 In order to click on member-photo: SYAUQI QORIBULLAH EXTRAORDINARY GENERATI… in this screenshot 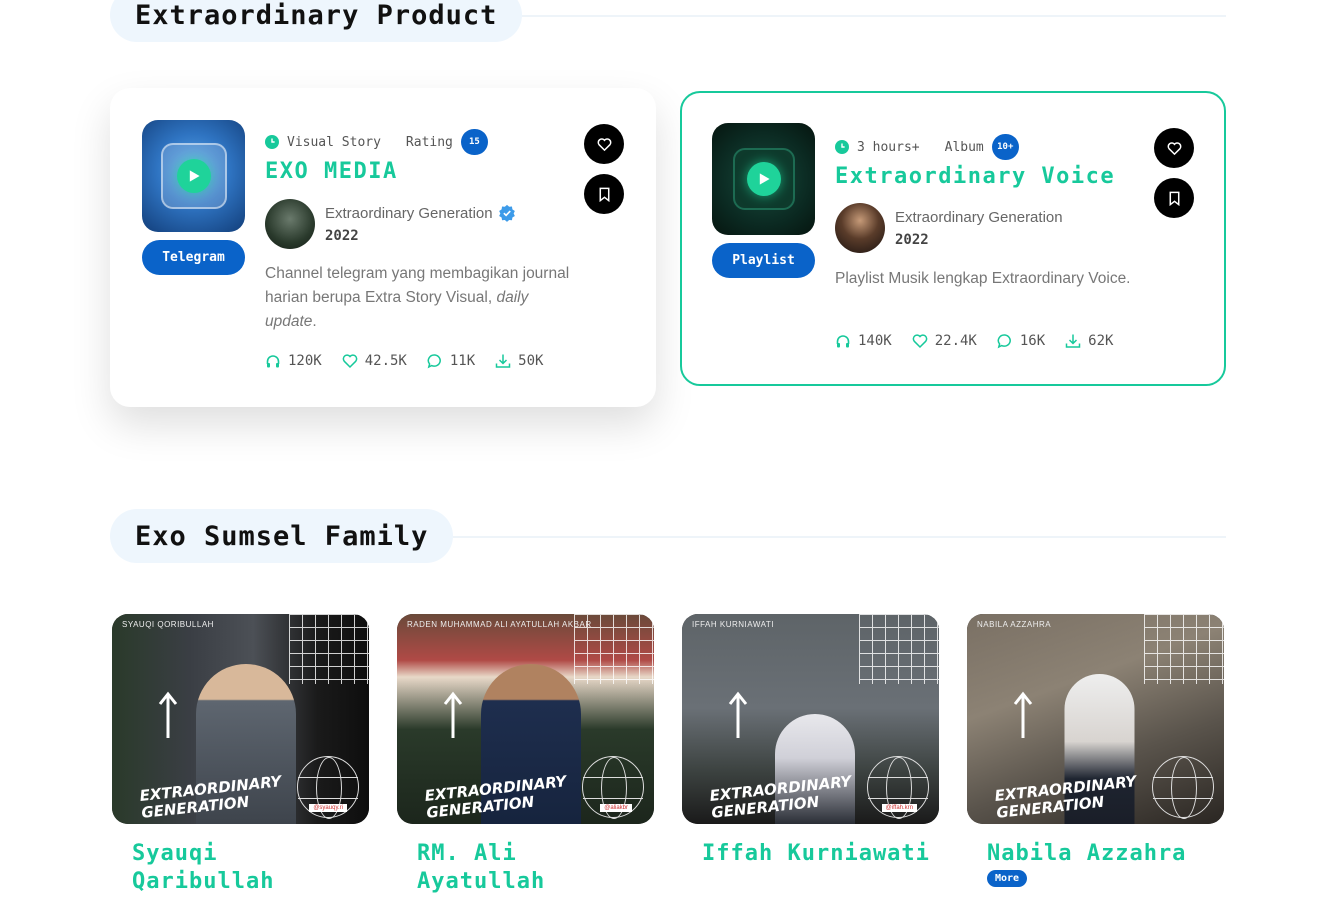, I will do `click(240, 719)`.